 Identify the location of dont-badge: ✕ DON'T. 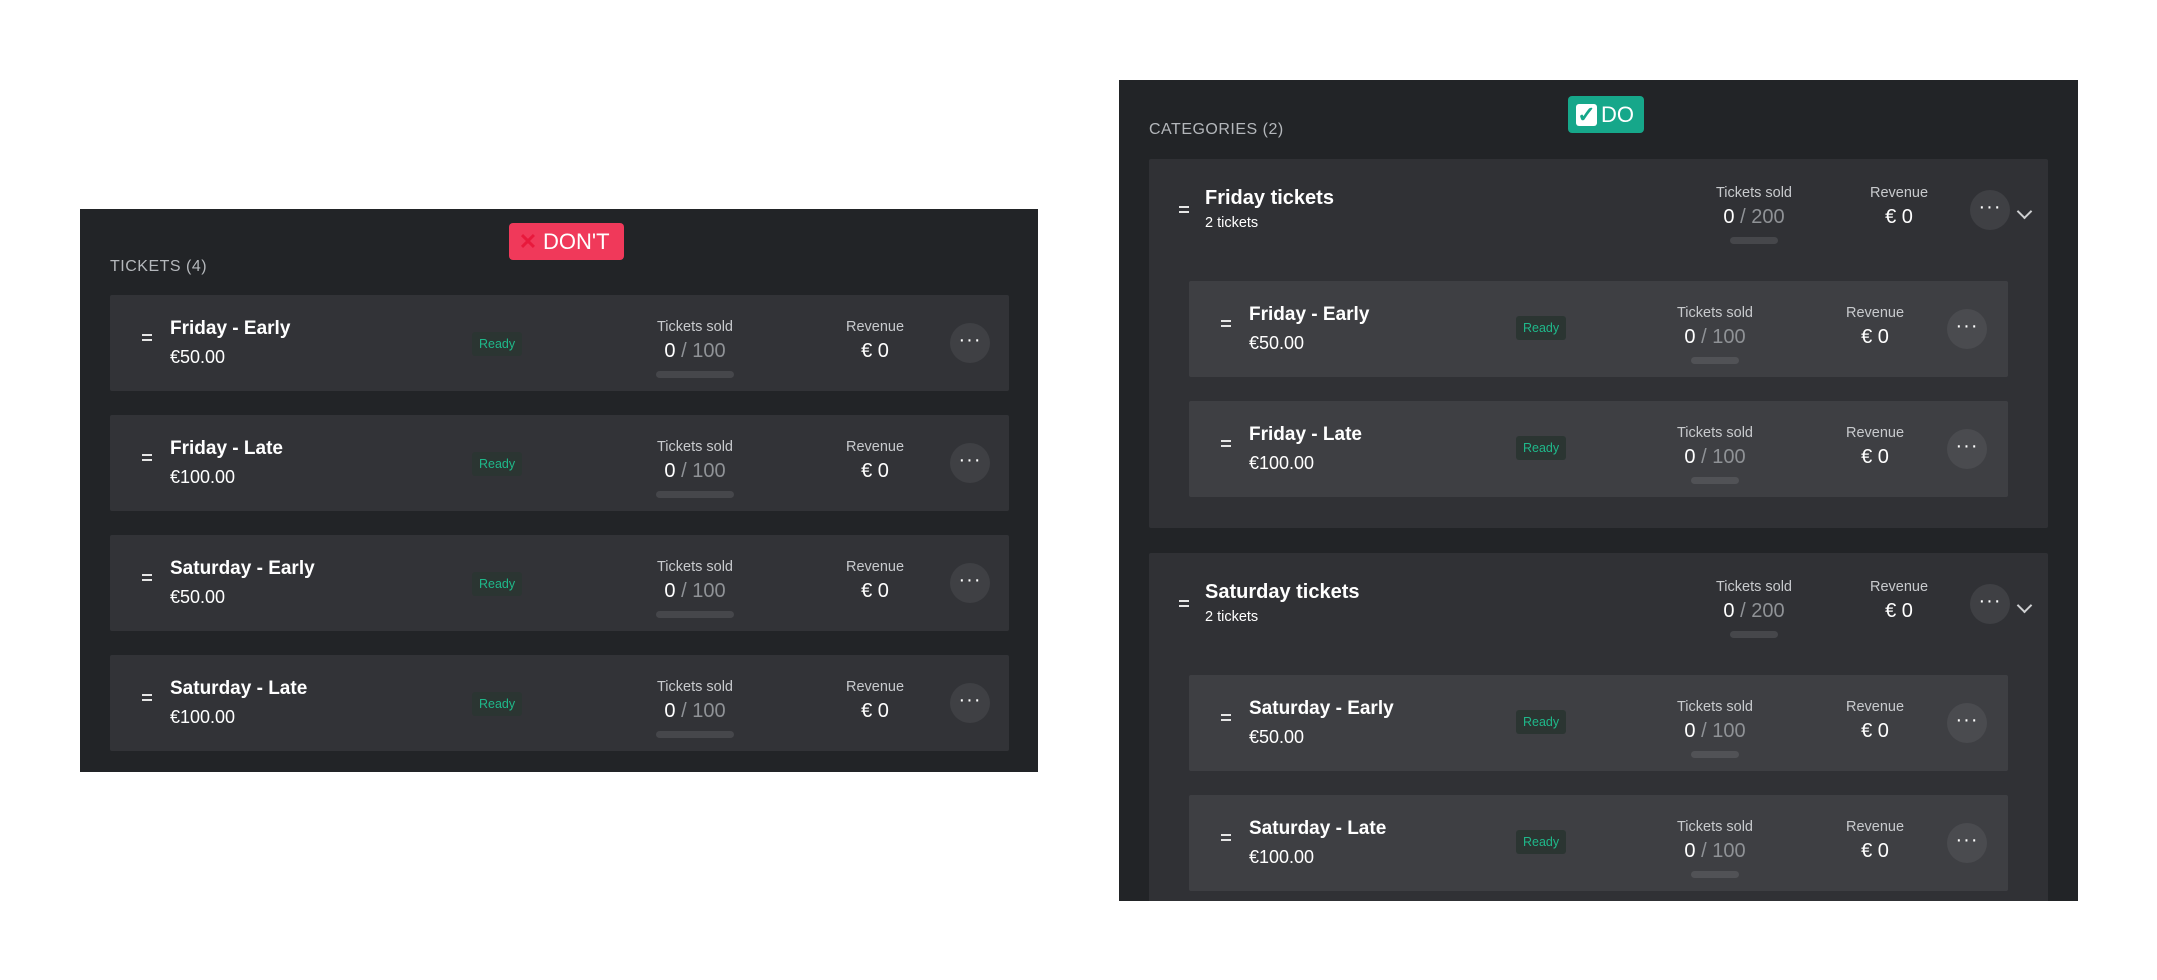
(566, 241).